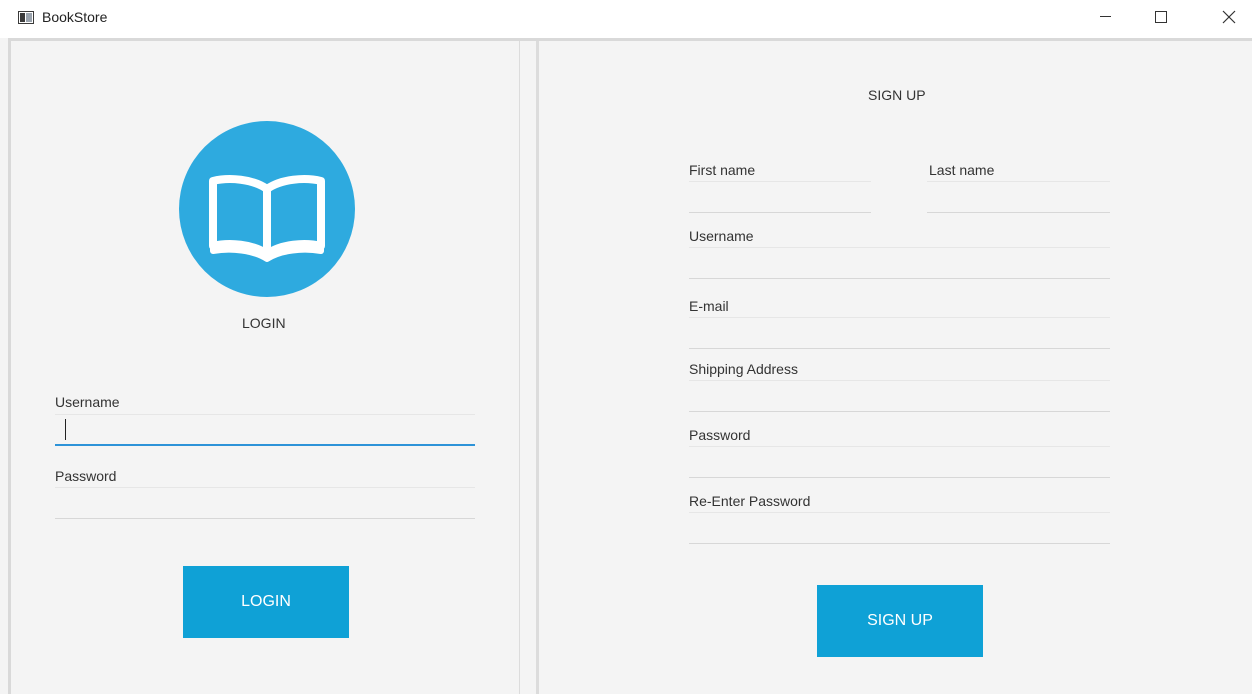 The width and height of the screenshot is (1252, 694). What do you see at coordinates (743, 369) in the screenshot?
I see `shipping-address-label: Shipping Address` at bounding box center [743, 369].